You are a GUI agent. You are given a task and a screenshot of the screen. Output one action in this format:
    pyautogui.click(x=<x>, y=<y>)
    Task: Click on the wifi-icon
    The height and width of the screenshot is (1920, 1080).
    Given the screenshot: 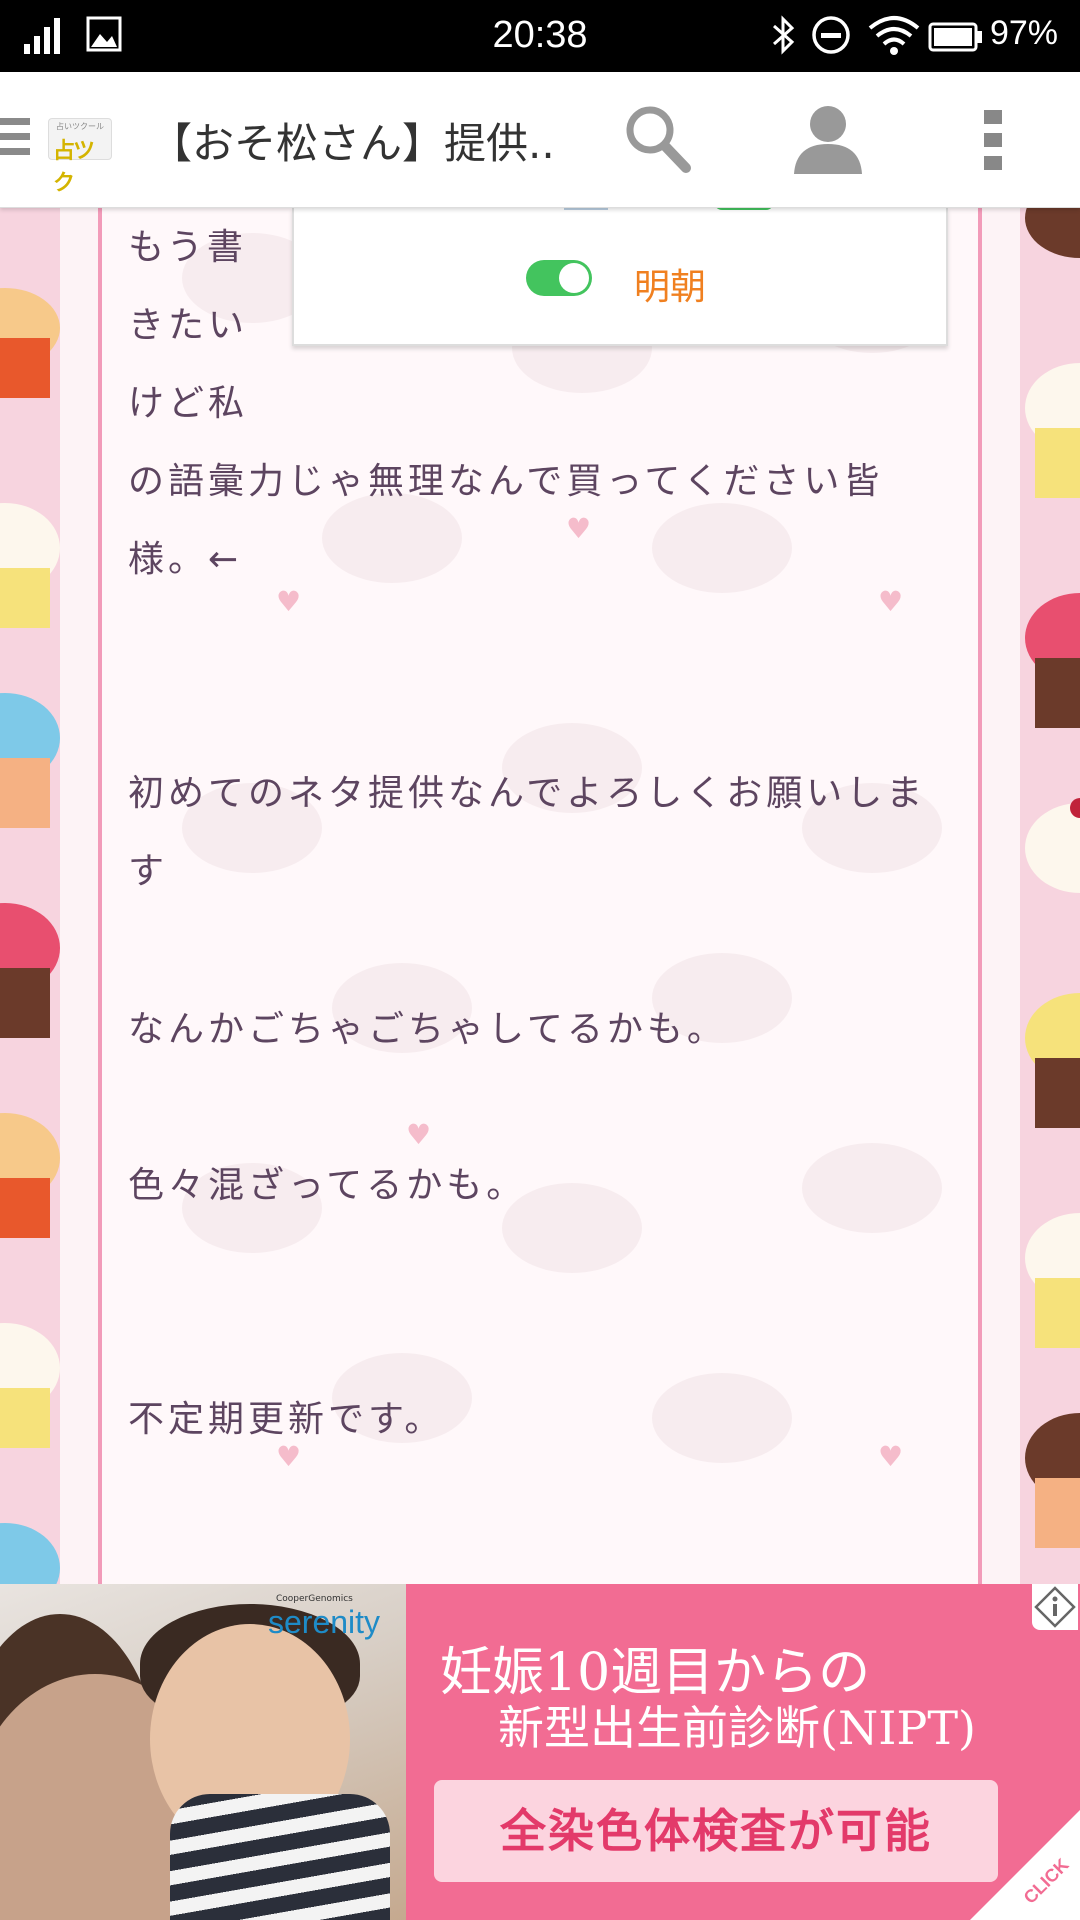 What is the action you would take?
    pyautogui.click(x=894, y=35)
    